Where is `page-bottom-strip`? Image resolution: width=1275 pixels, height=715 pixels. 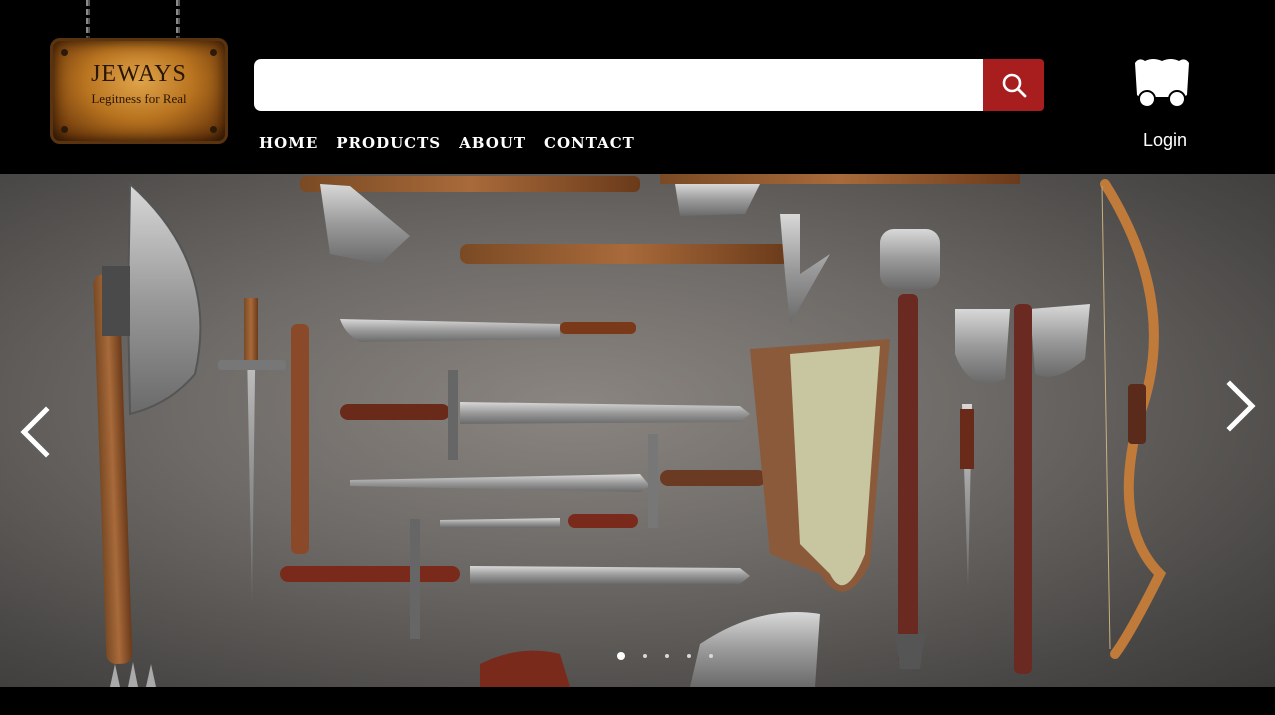 page-bottom-strip is located at coordinates (637, 701).